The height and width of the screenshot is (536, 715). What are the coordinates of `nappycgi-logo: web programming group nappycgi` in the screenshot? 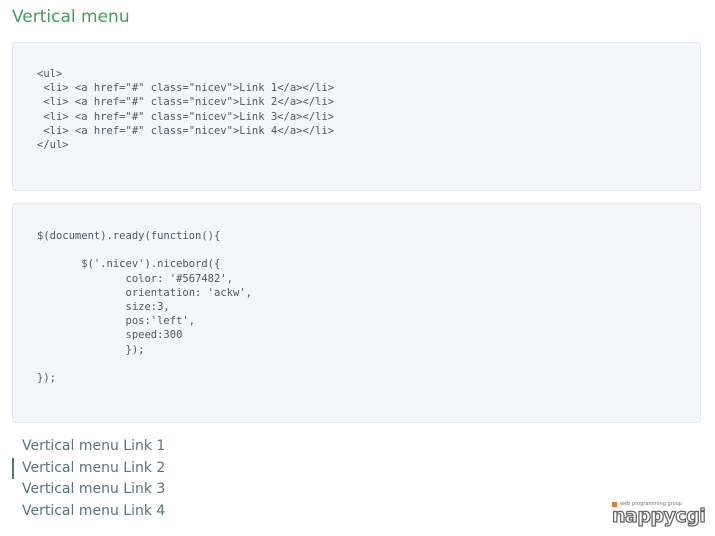 It's located at (658, 514).